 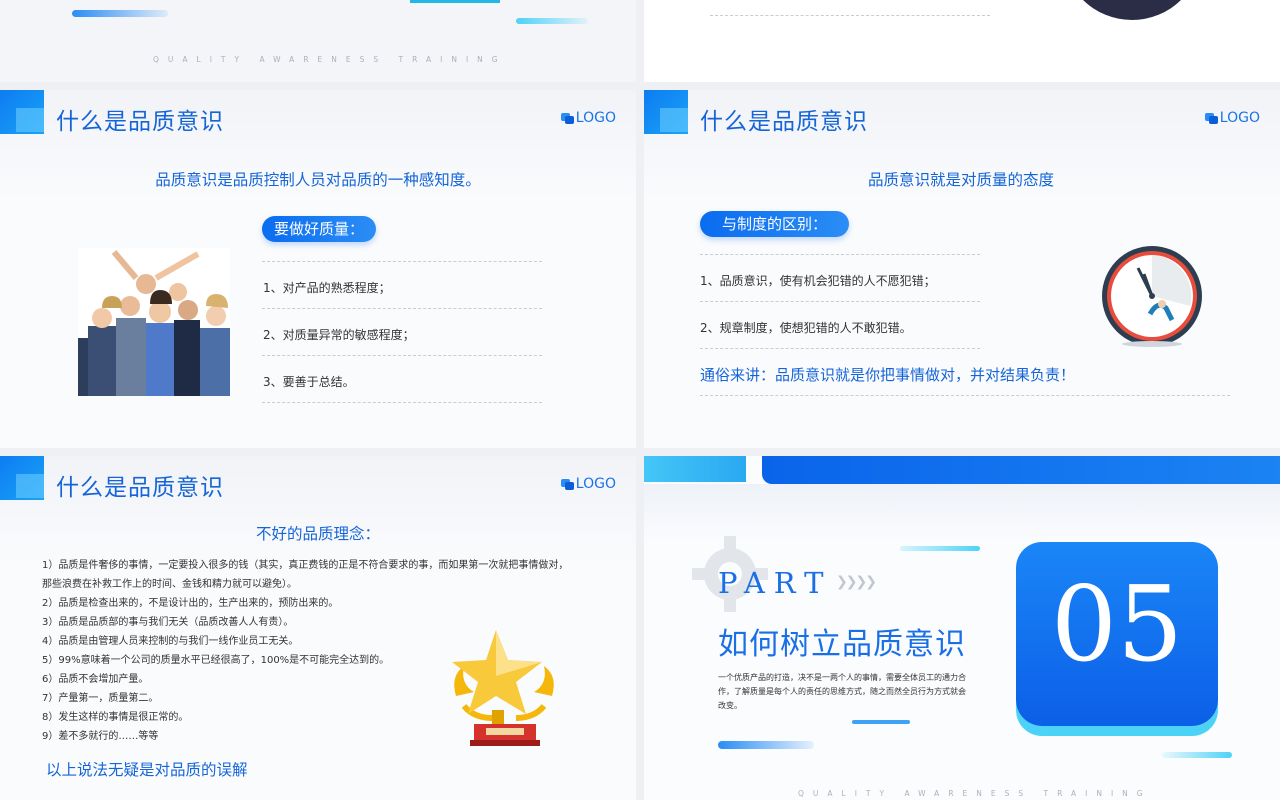 What do you see at coordinates (309, 382) in the screenshot?
I see `list-item: 3、要善于总结。` at bounding box center [309, 382].